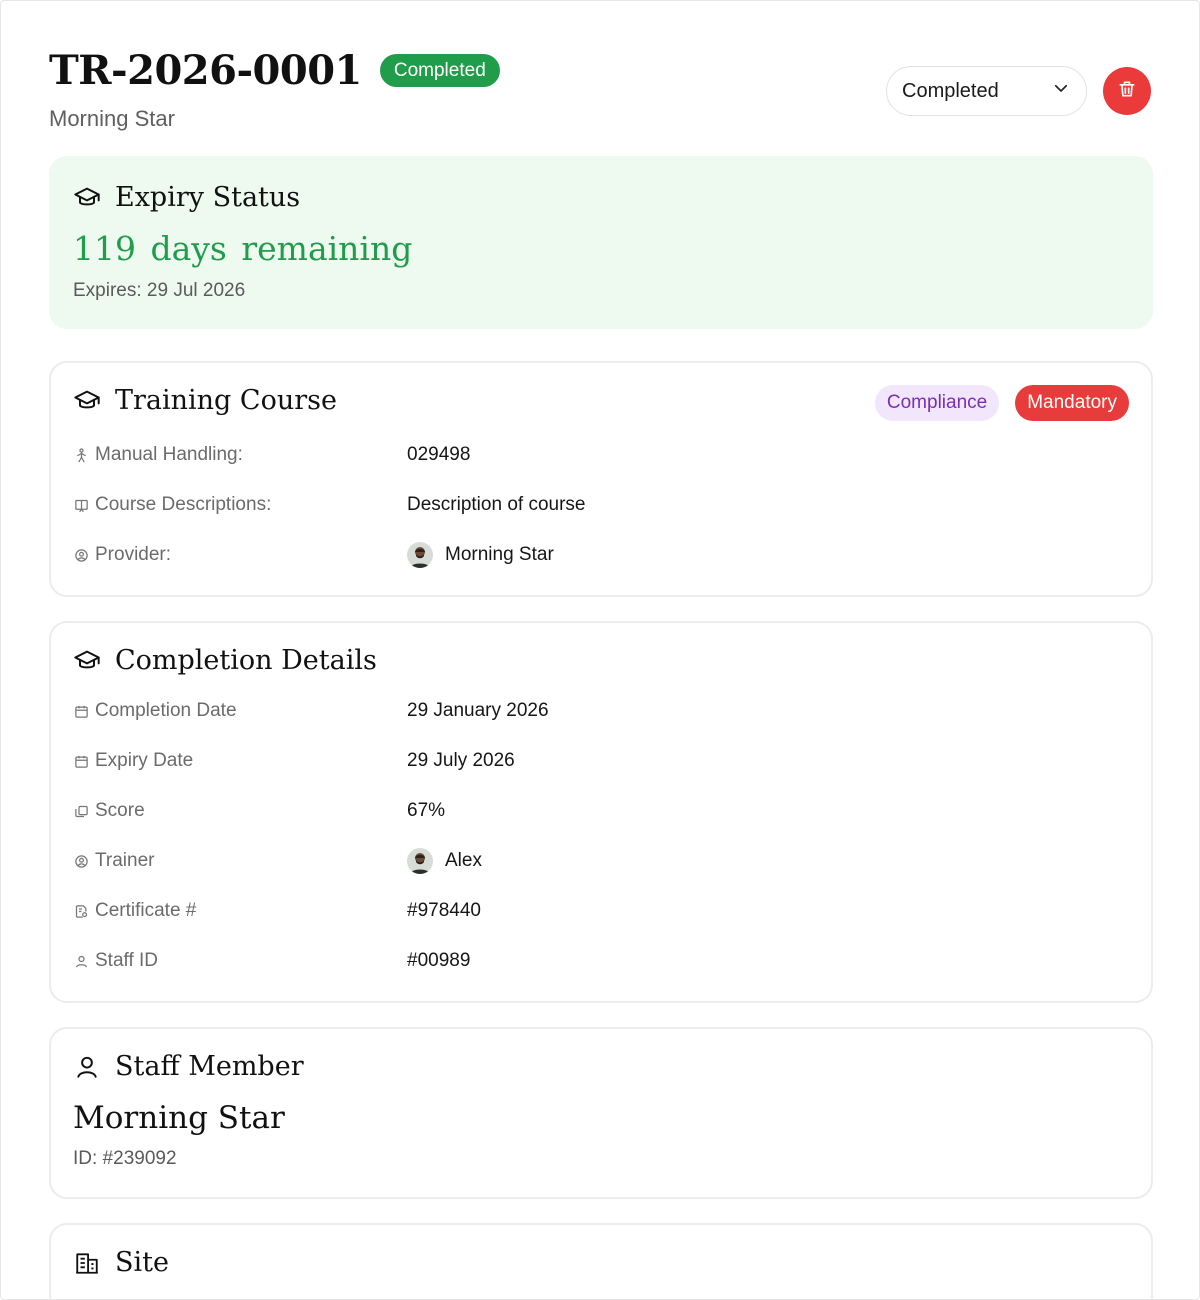  I want to click on detail-label: Course Descriptions:, so click(183, 504).